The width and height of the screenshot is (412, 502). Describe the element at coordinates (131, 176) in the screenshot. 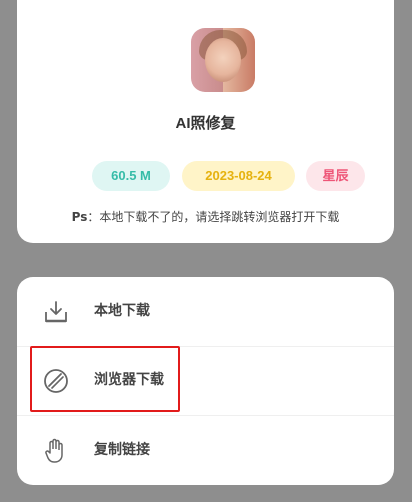

I see `size-badge: 60.5 M` at that location.